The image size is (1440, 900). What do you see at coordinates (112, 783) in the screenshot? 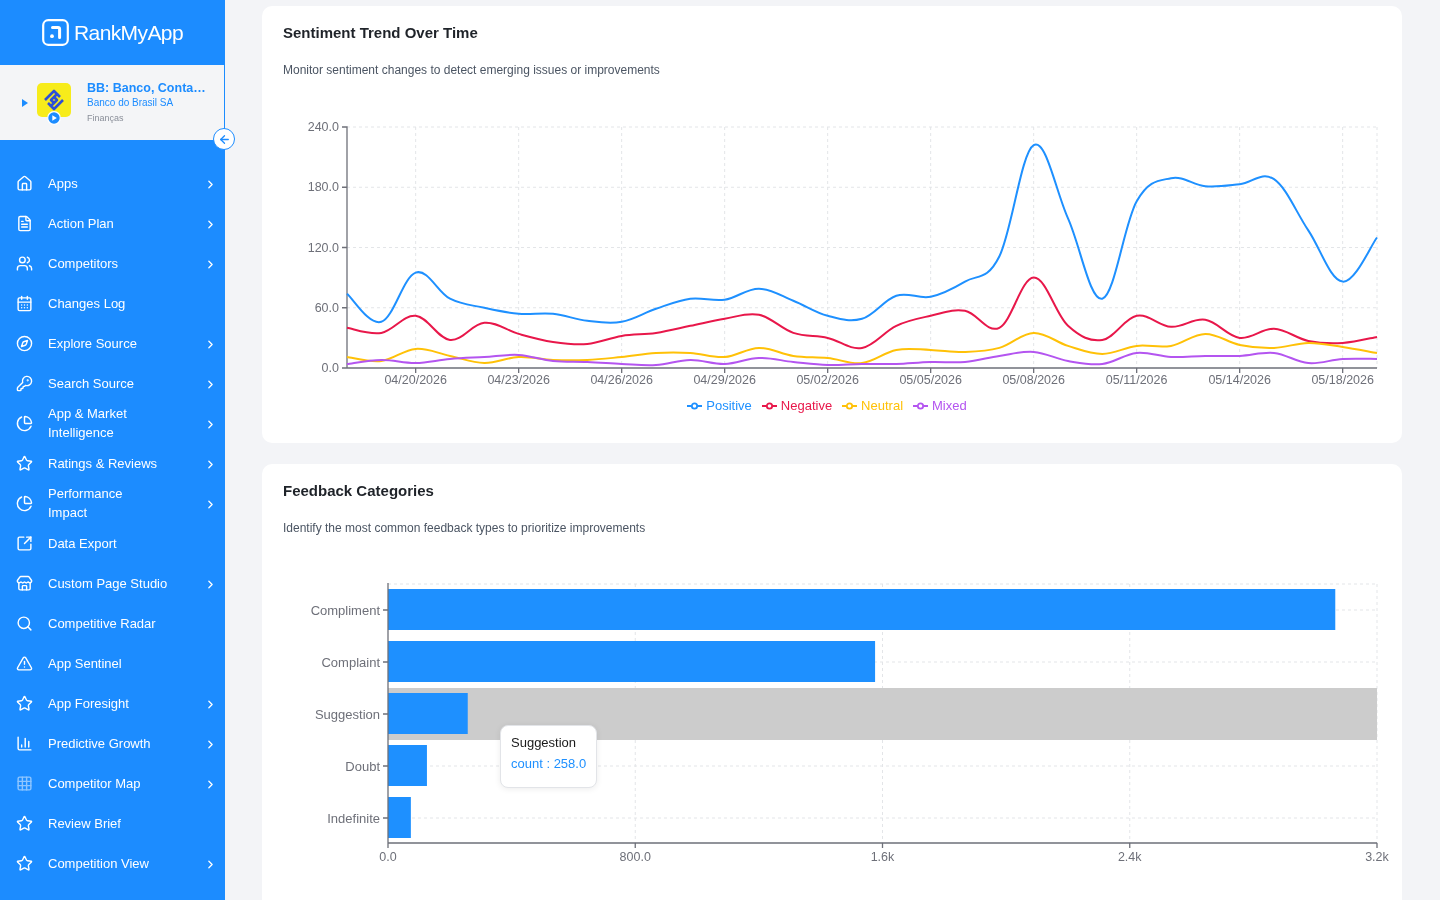
I see `sidebar-item: Competitor Map` at bounding box center [112, 783].